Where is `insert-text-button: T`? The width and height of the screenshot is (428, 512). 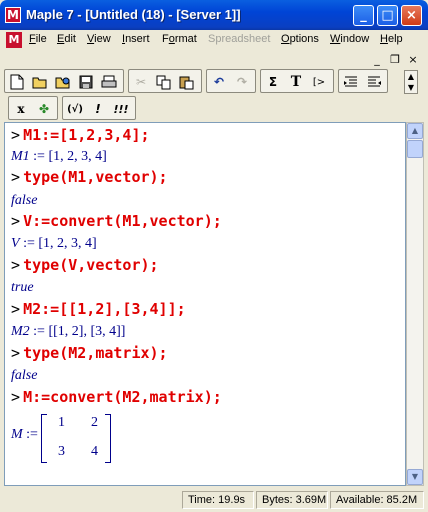
insert-text-button: T is located at coordinates (296, 82).